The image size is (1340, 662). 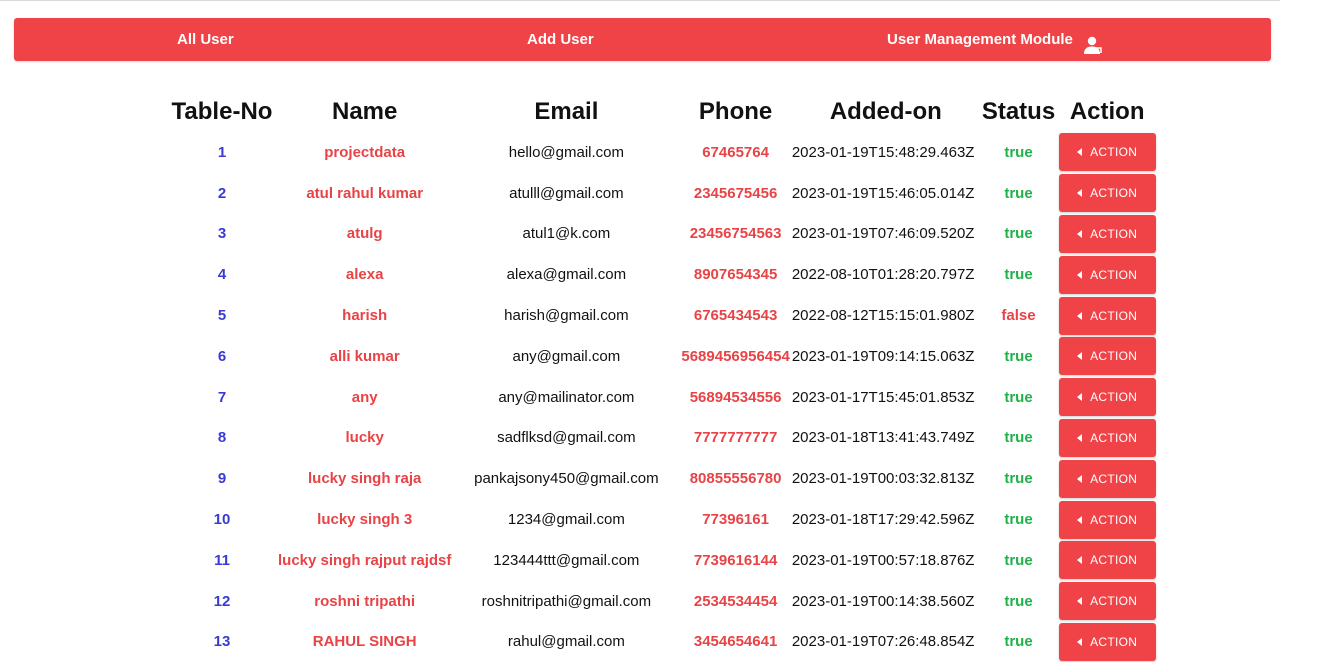 What do you see at coordinates (365, 193) in the screenshot?
I see `cell-name: atul rahul kumar` at bounding box center [365, 193].